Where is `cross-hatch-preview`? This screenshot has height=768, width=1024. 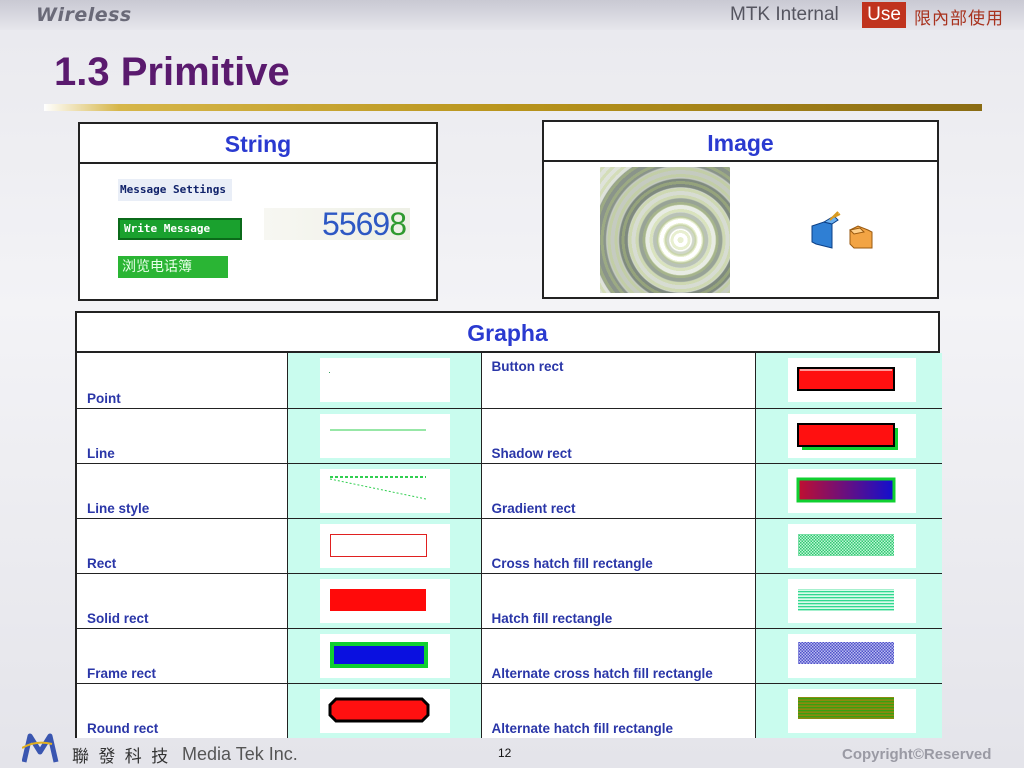 cross-hatch-preview is located at coordinates (851, 545).